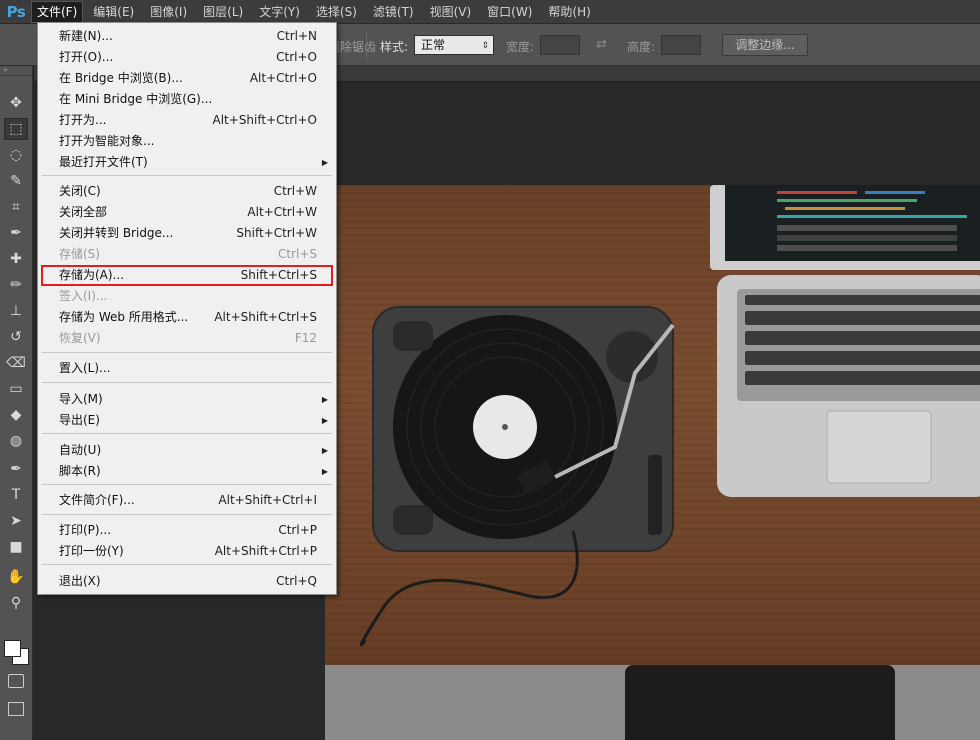  I want to click on menu-item-shortcut: Shift+Ctrl+S, so click(278, 275).